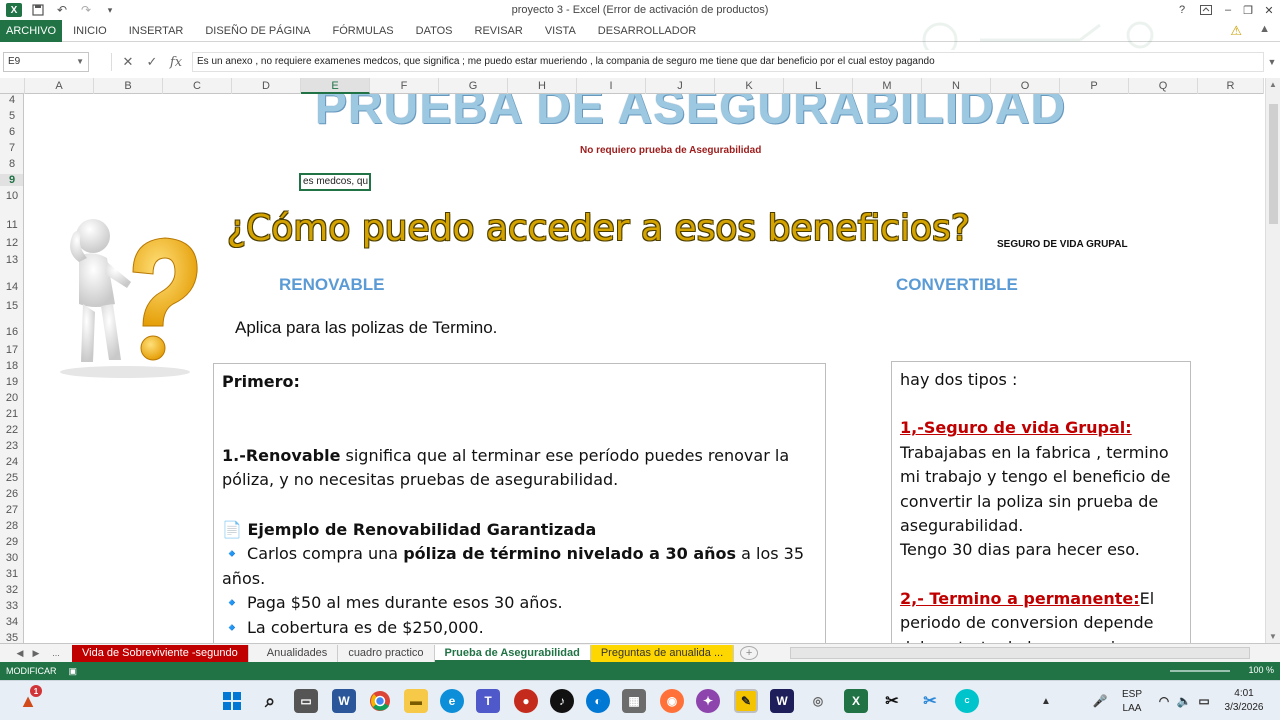  What do you see at coordinates (266, 86) in the screenshot?
I see `column-header: D` at bounding box center [266, 86].